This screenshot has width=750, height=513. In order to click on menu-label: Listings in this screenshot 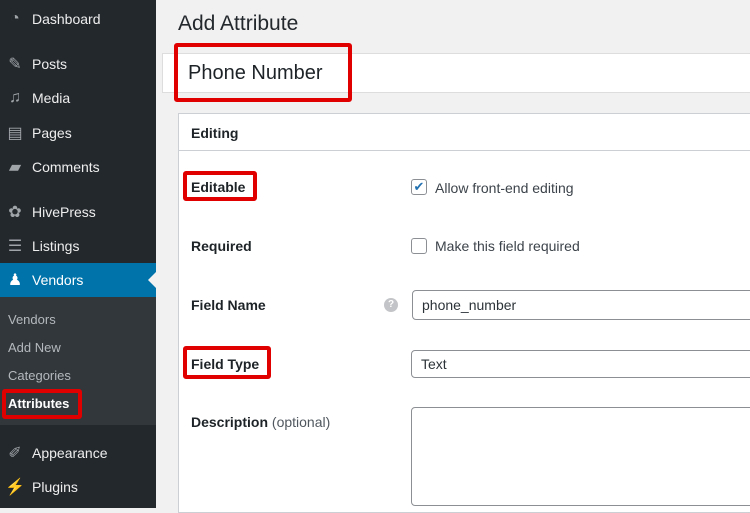, I will do `click(56, 246)`.